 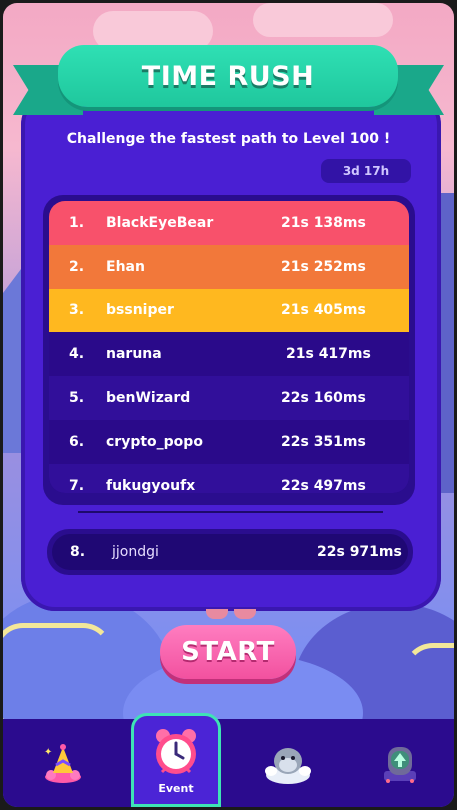 What do you see at coordinates (135, 552) in the screenshot?
I see `player-name: jjondgi` at bounding box center [135, 552].